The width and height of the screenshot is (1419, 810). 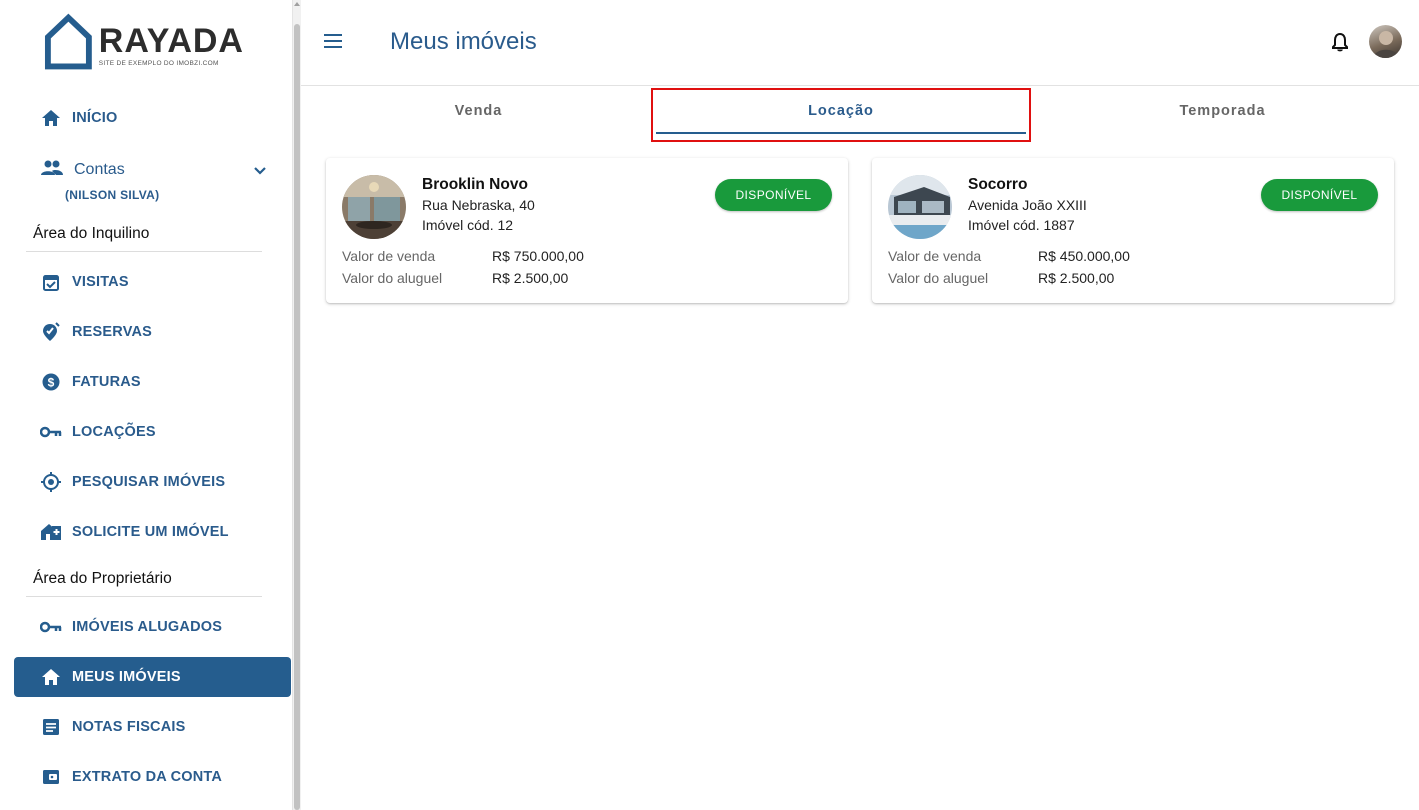 I want to click on brand-logo: RAYADA SITE DE EXEMPLO DO IMOBZI.COM, so click(x=144, y=42).